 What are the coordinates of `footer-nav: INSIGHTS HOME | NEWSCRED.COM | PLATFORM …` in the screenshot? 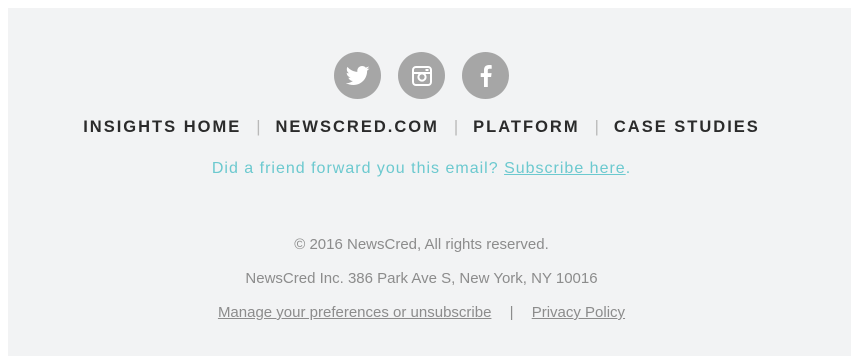 It's located at (421, 127).